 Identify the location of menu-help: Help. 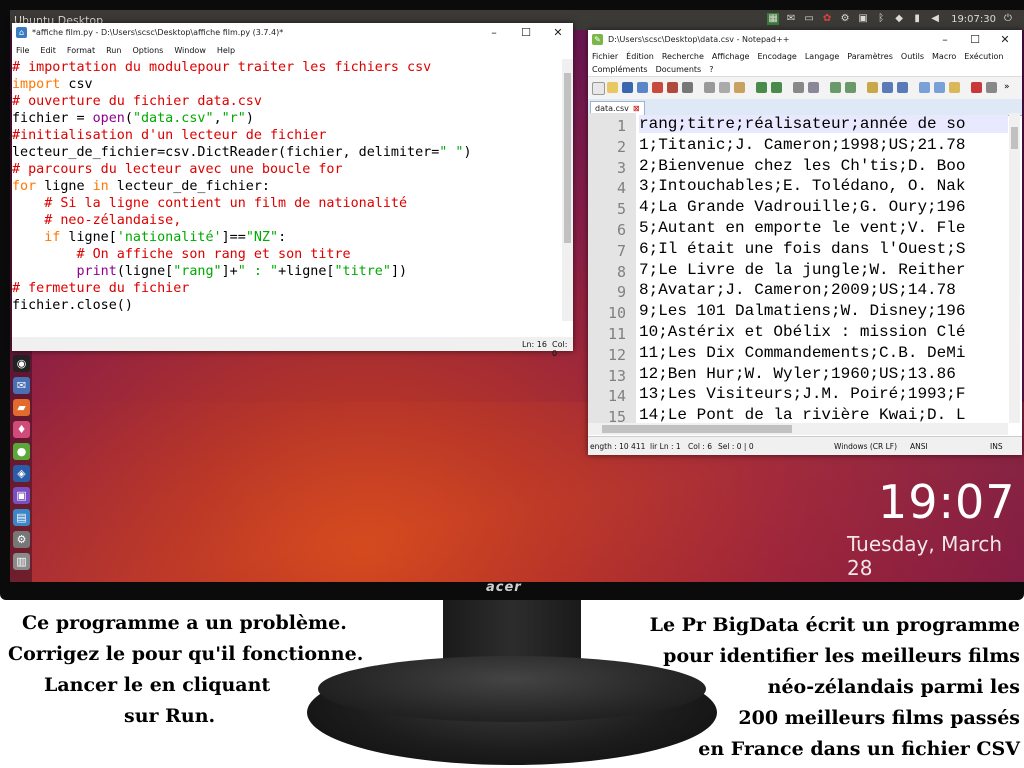
(226, 50).